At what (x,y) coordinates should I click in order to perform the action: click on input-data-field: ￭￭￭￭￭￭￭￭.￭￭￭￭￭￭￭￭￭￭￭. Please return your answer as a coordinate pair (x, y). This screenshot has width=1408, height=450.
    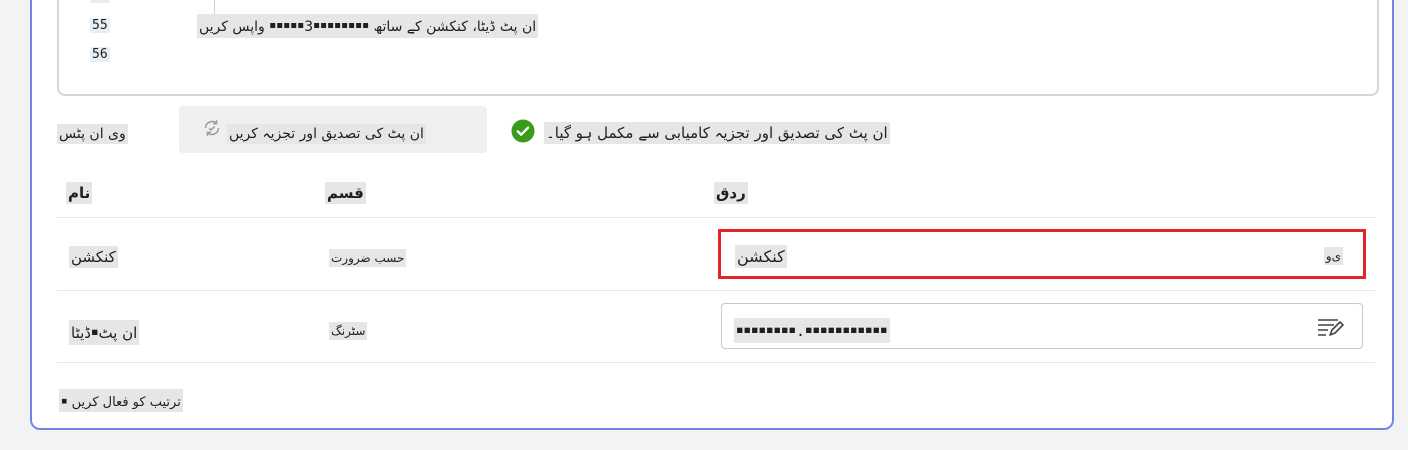
    Looking at the image, I should click on (1042, 326).